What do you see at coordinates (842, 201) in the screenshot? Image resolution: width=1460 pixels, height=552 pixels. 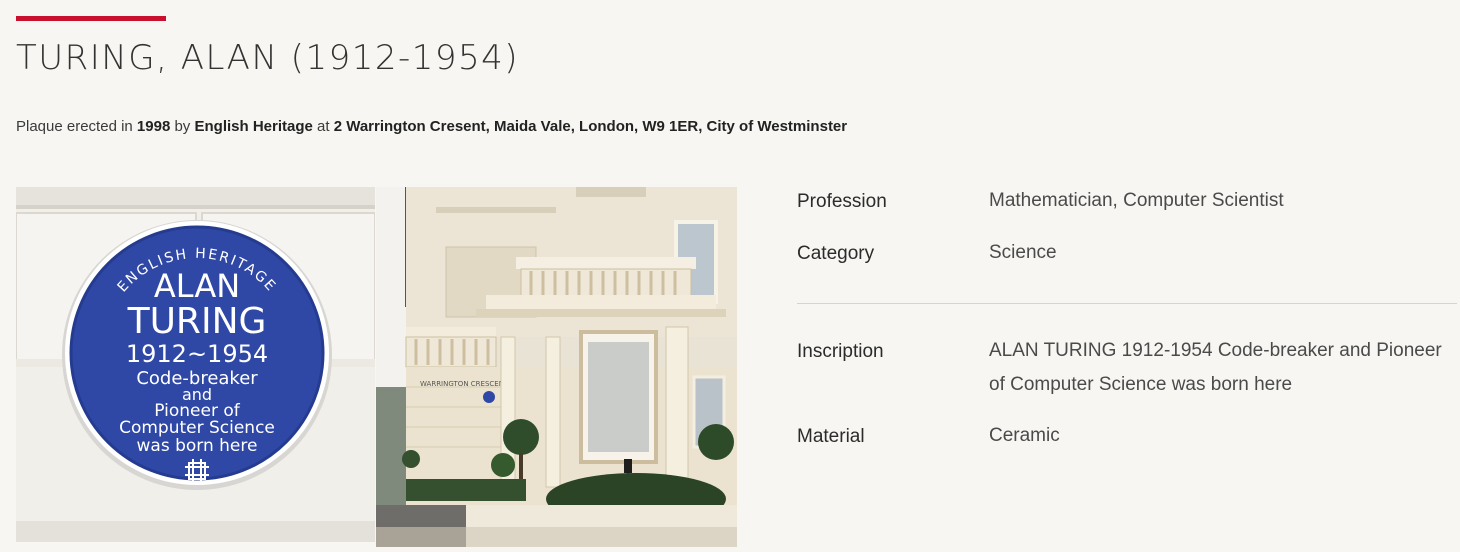 I see `profession-label: Profession` at bounding box center [842, 201].